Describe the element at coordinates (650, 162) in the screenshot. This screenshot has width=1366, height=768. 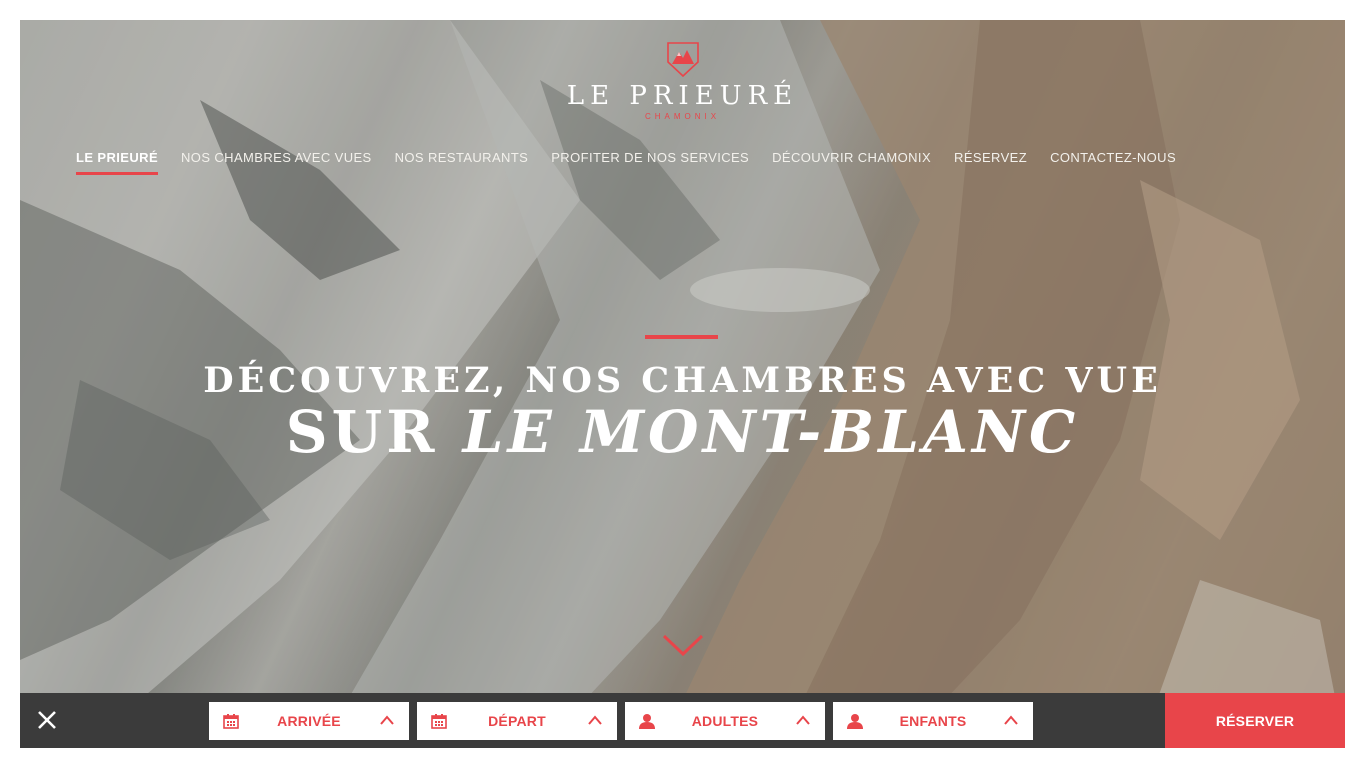
I see `nav-item-services: PROFITER DE NOS SERVICES` at that location.